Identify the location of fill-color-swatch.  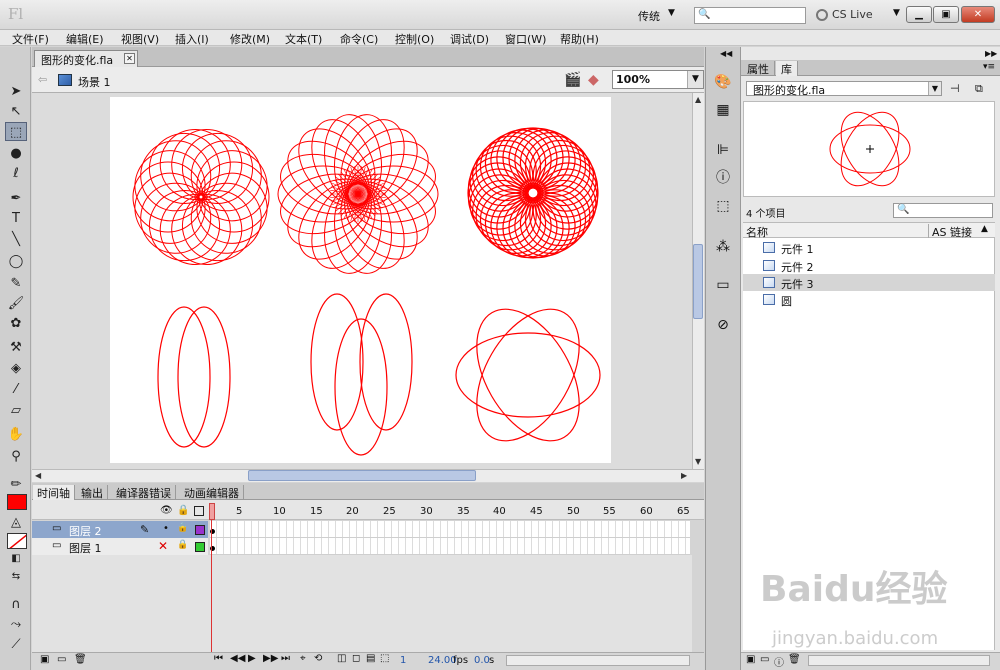
(17, 541).